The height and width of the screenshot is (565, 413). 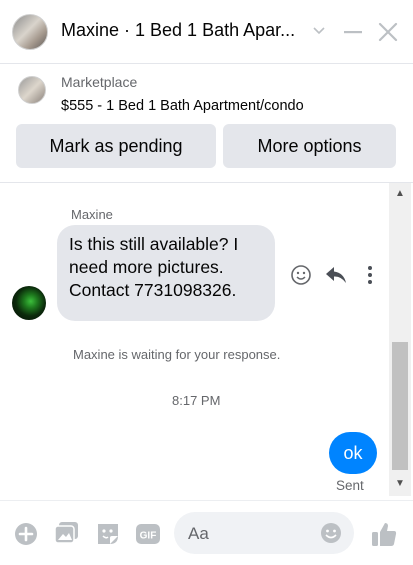 I want to click on listing-thumbnail, so click(x=32, y=90).